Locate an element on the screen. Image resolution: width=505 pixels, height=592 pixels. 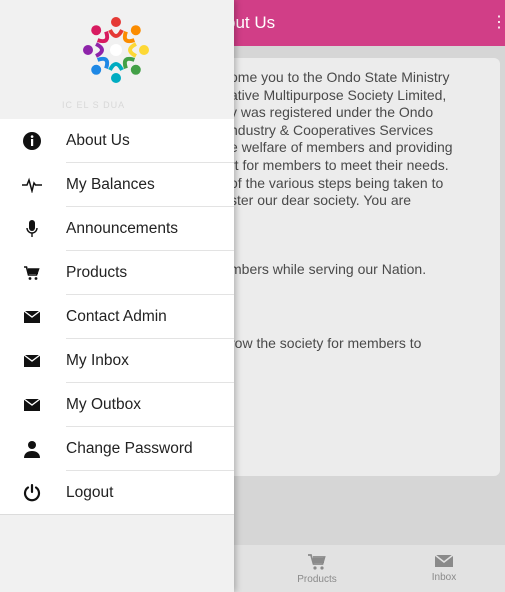
menu-item-my-outbox: My Outbox is located at coordinates (117, 405).